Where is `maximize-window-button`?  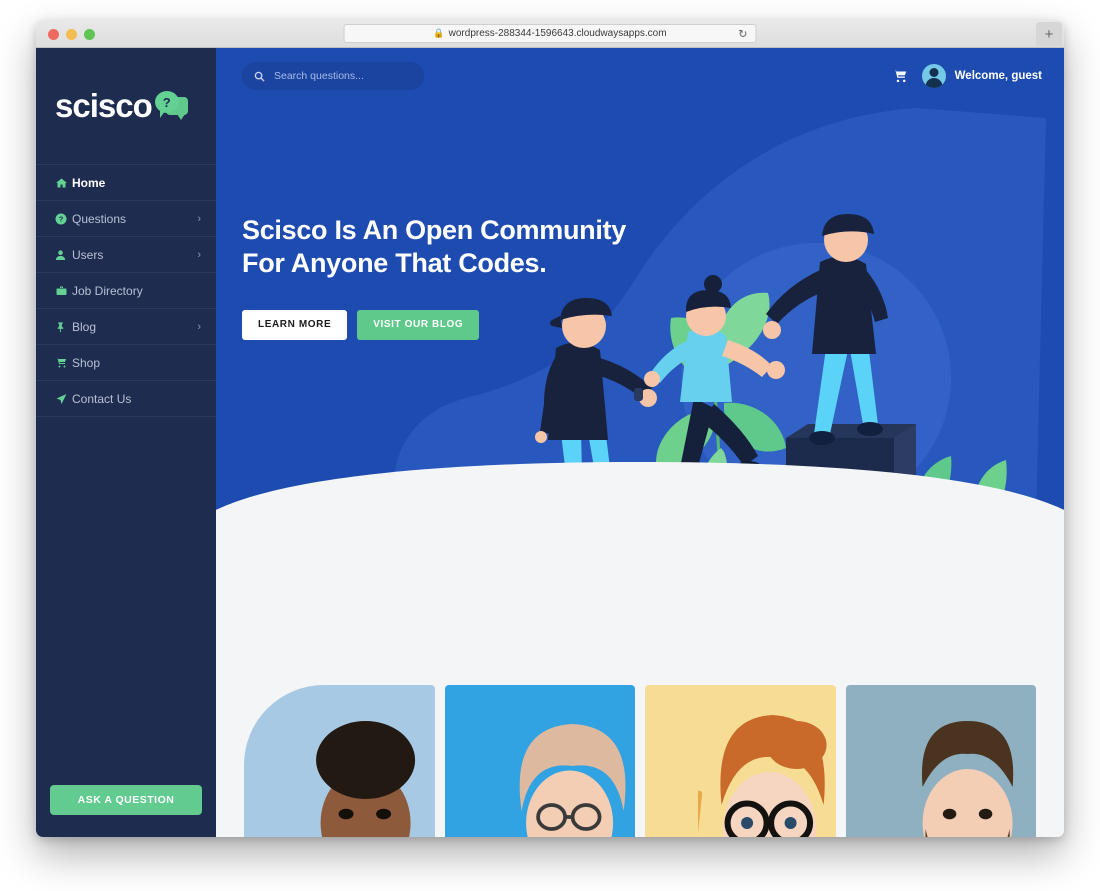
maximize-window-button is located at coordinates (89, 34).